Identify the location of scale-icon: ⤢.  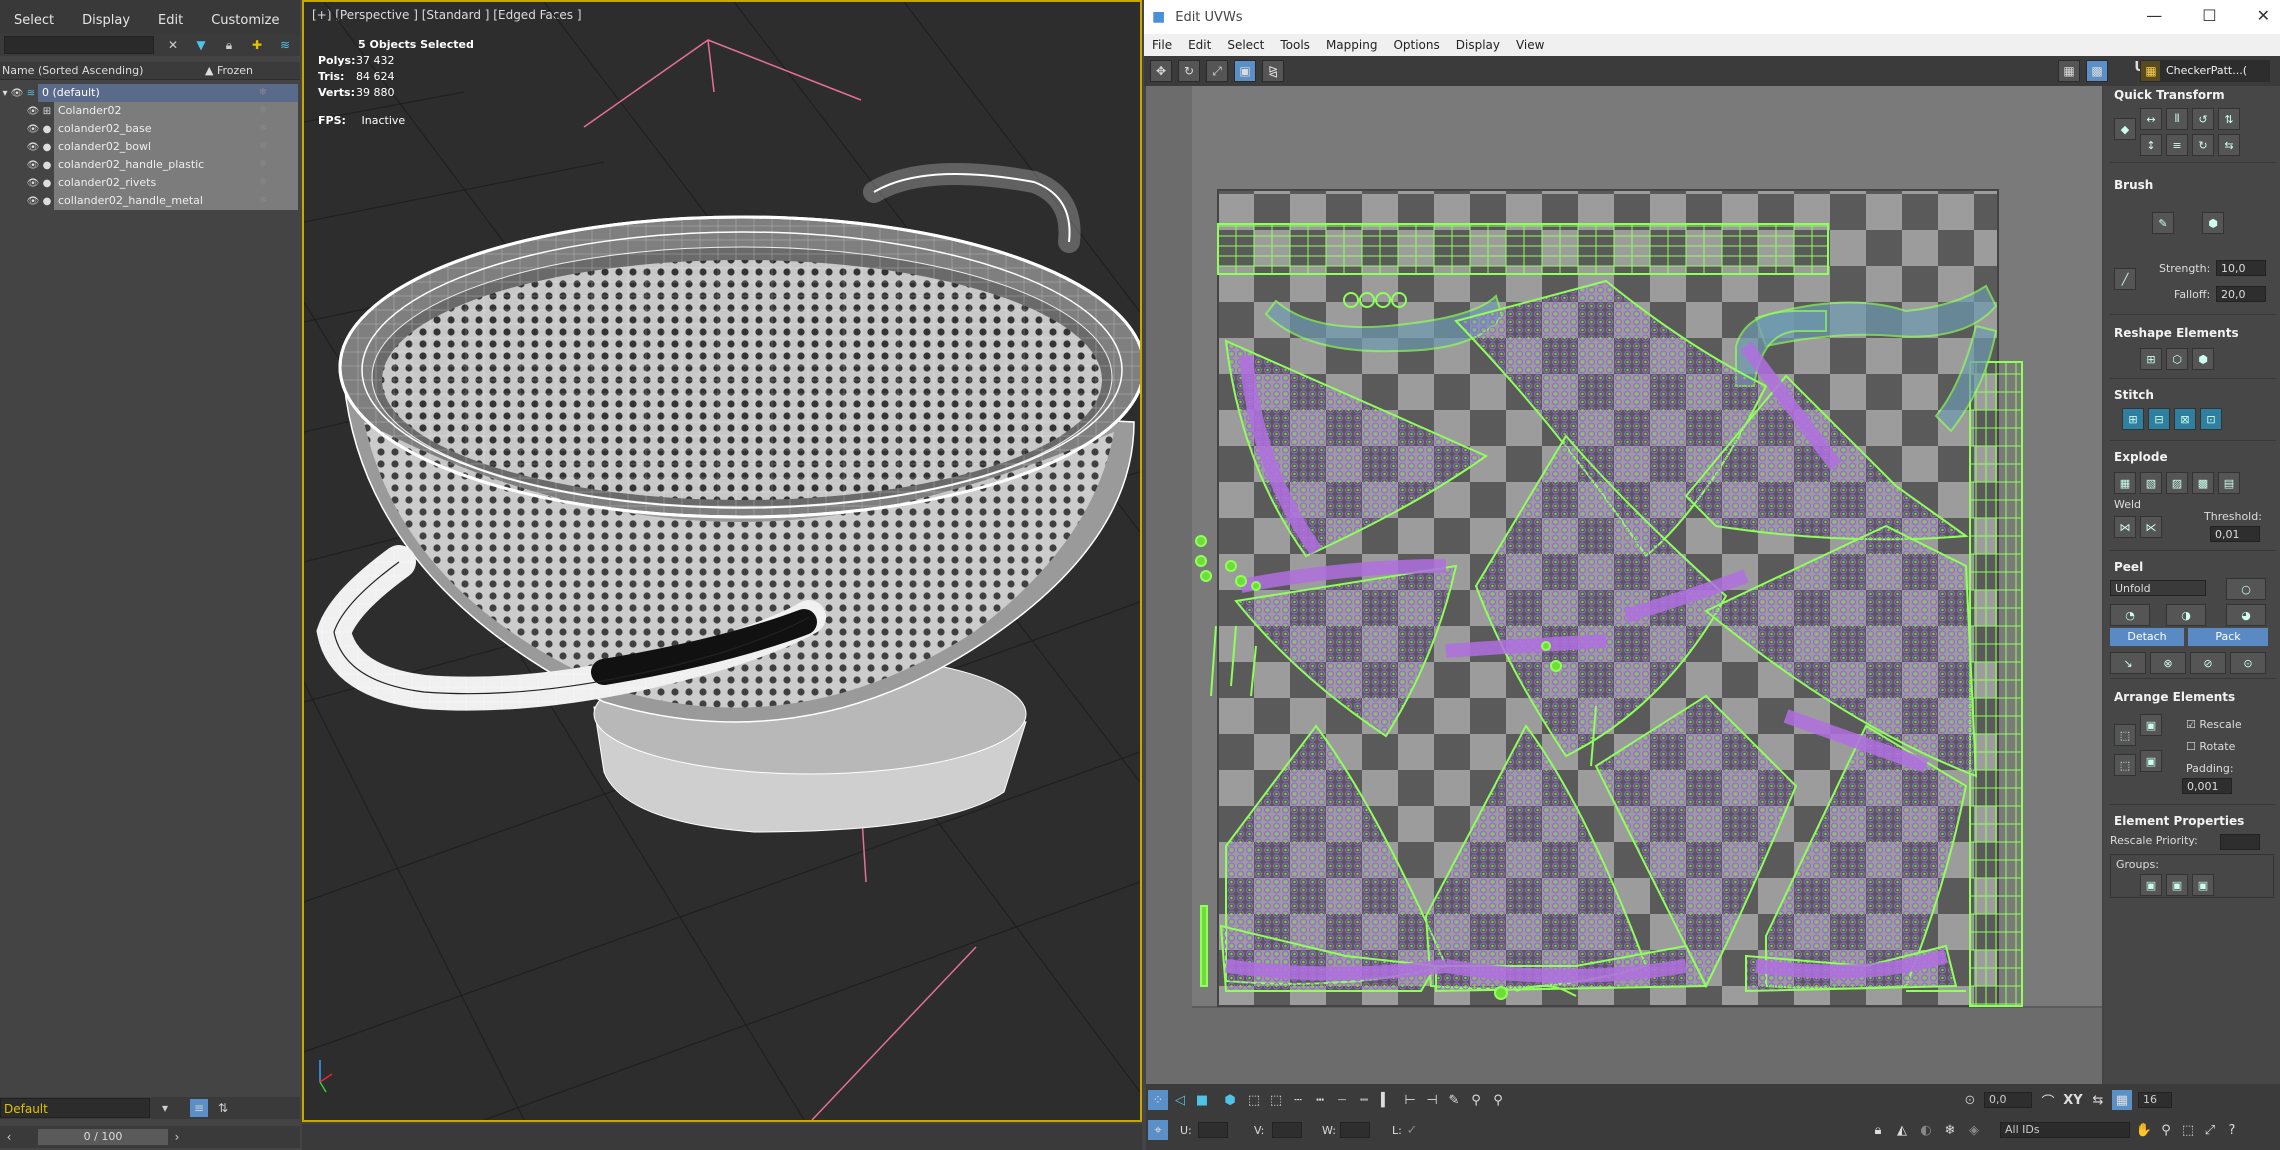
(1217, 71).